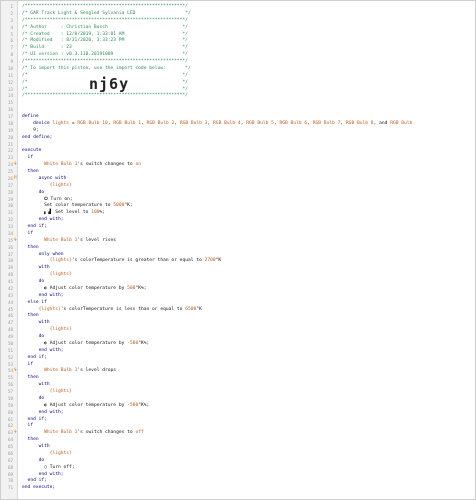 The image size is (476, 500). What do you see at coordinates (15, 240) in the screenshot?
I see `trigger-icon: ϟ` at bounding box center [15, 240].